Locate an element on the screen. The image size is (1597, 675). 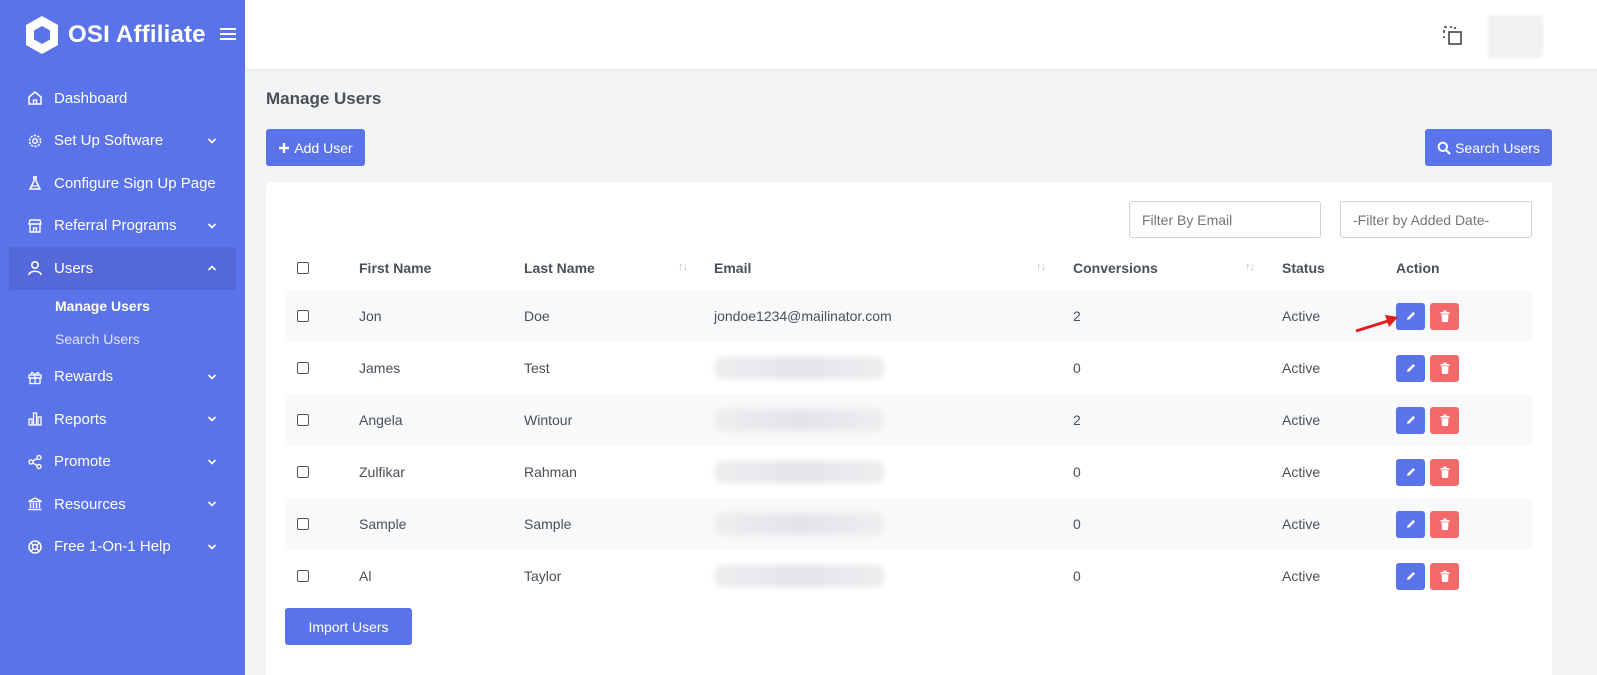
search-users-button: Search Users is located at coordinates (1488, 147).